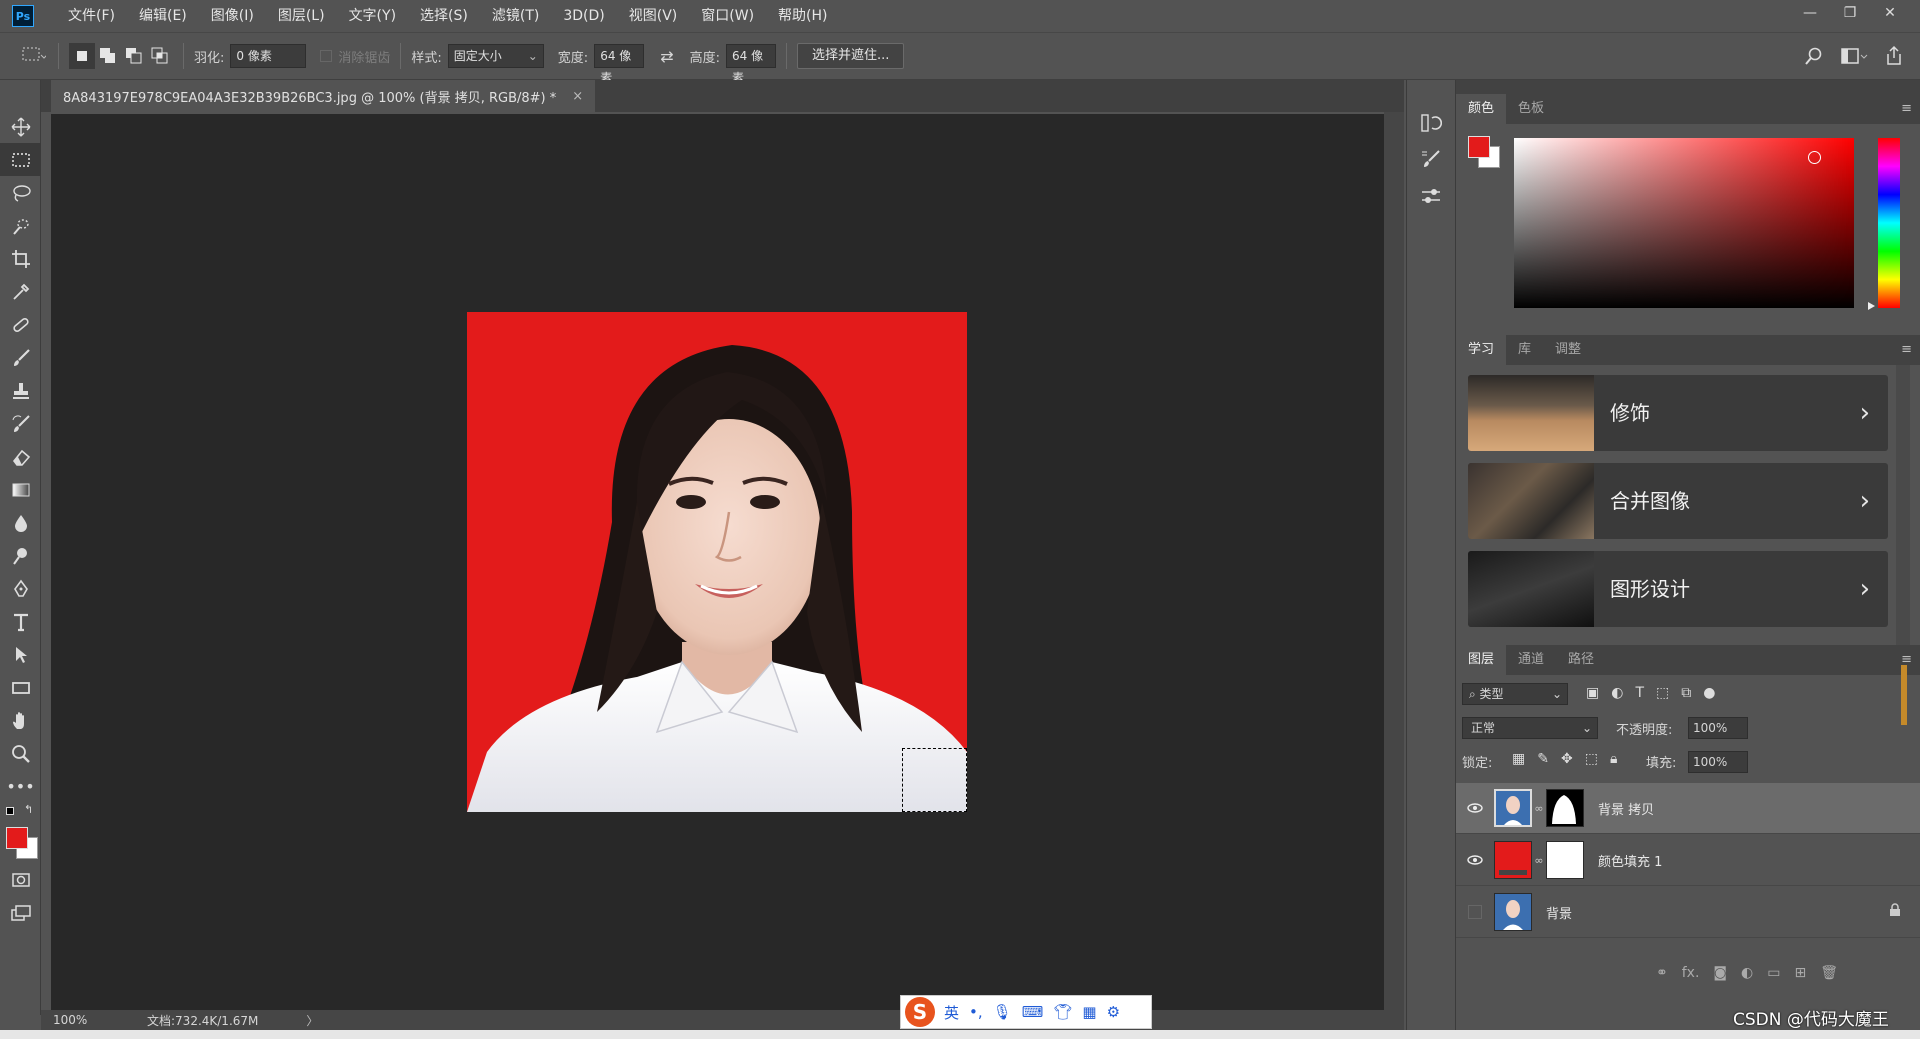 The height and width of the screenshot is (1039, 1920). Describe the element at coordinates (1688, 808) in the screenshot. I see `layer-row-background-copy: ∞ 背景 拷贝` at that location.